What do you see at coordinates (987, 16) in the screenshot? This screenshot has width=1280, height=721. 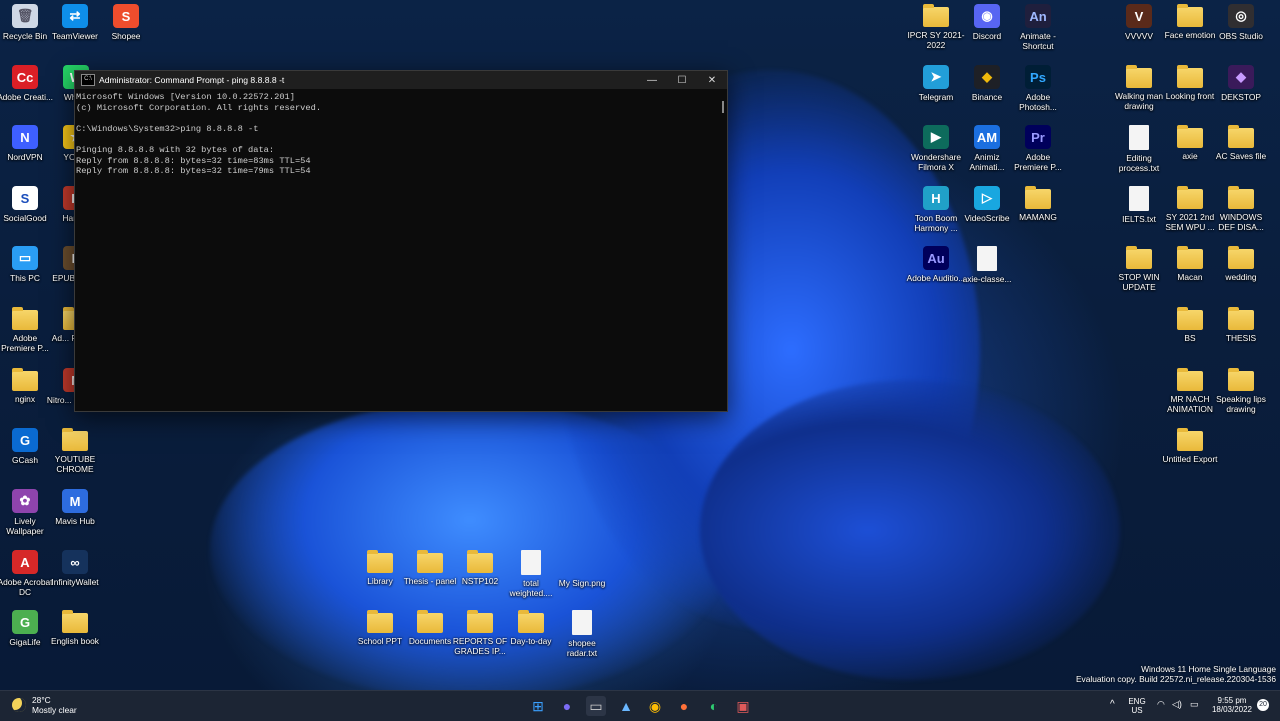 I see `app-icon: ◉` at bounding box center [987, 16].